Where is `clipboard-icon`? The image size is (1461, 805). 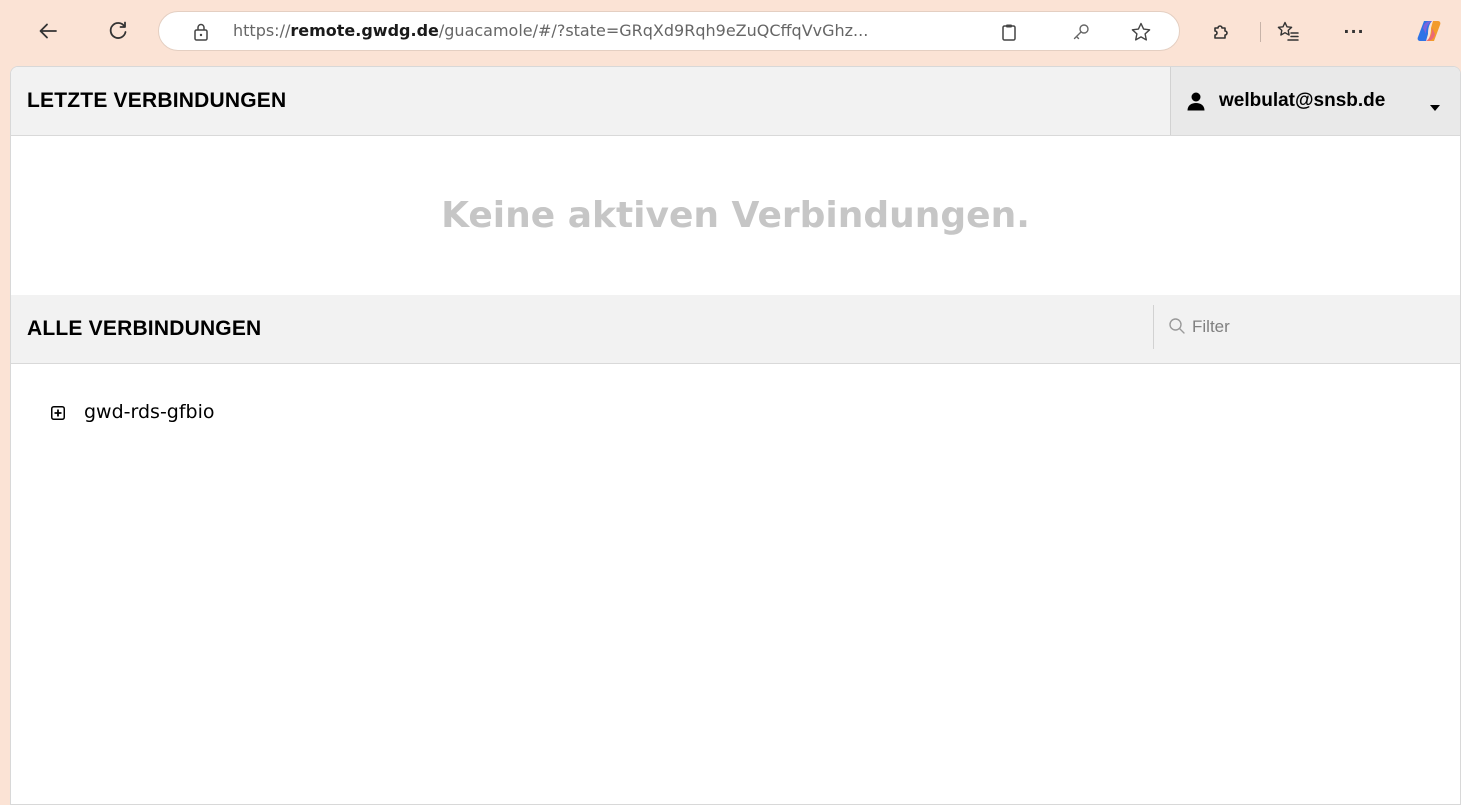
clipboard-icon is located at coordinates (1009, 32).